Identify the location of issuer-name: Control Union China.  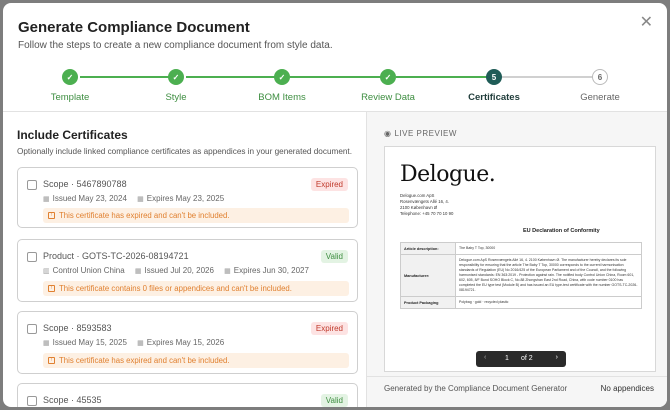
(88, 270).